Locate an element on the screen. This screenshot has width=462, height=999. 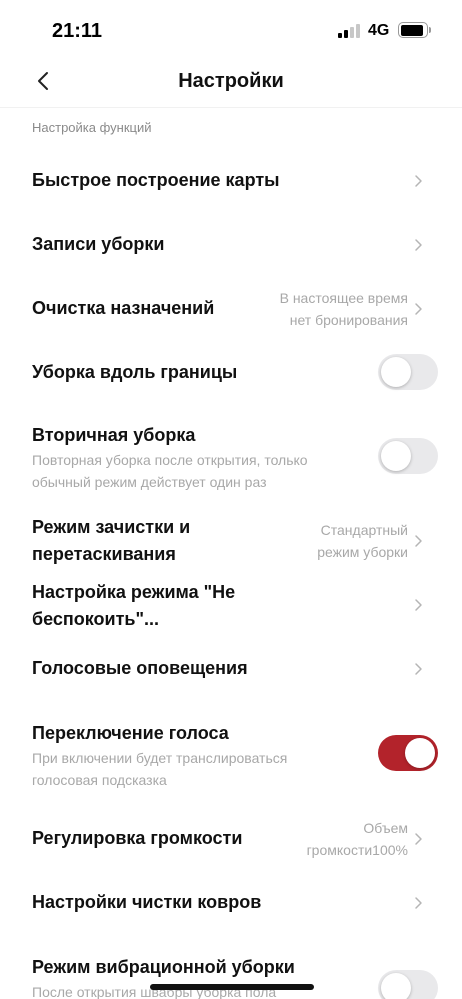
setting-voice-alerts: Голосовые оповещения is located at coordinates (231, 669).